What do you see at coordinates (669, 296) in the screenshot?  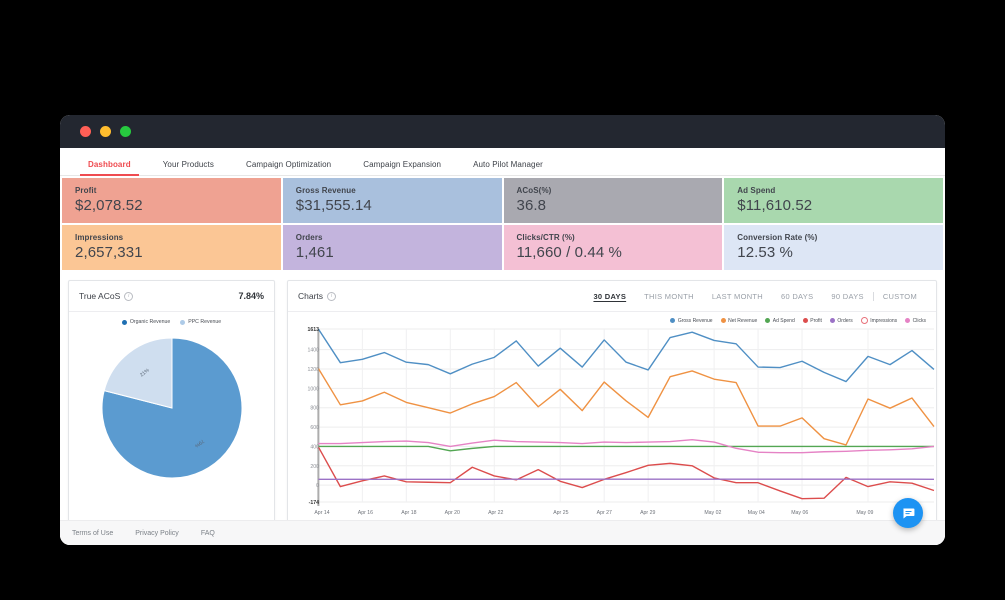 I see `range-tab-this-month: THIS MONTH` at bounding box center [669, 296].